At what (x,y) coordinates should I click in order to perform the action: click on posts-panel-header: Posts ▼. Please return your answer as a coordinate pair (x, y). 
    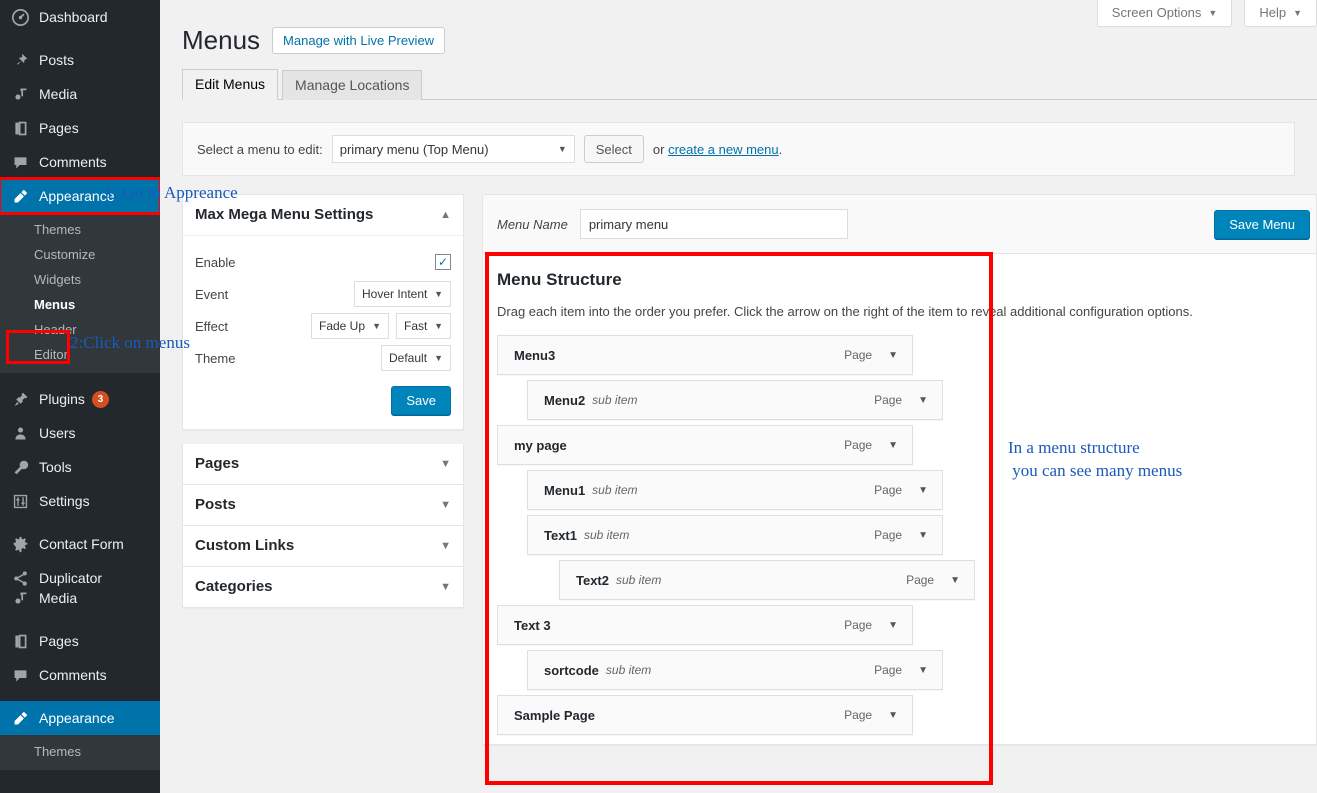
    Looking at the image, I should click on (323, 505).